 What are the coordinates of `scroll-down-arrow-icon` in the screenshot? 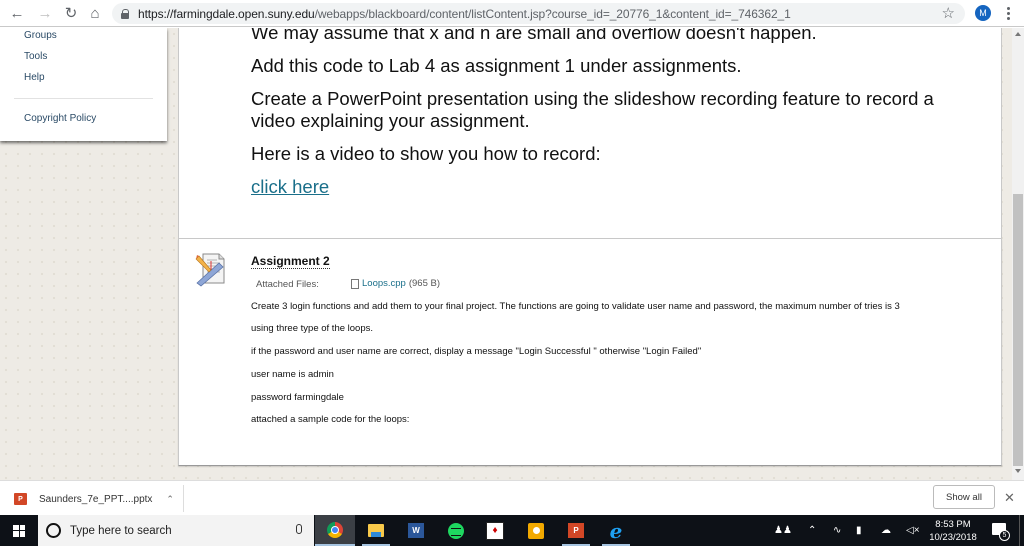 It's located at (1018, 471).